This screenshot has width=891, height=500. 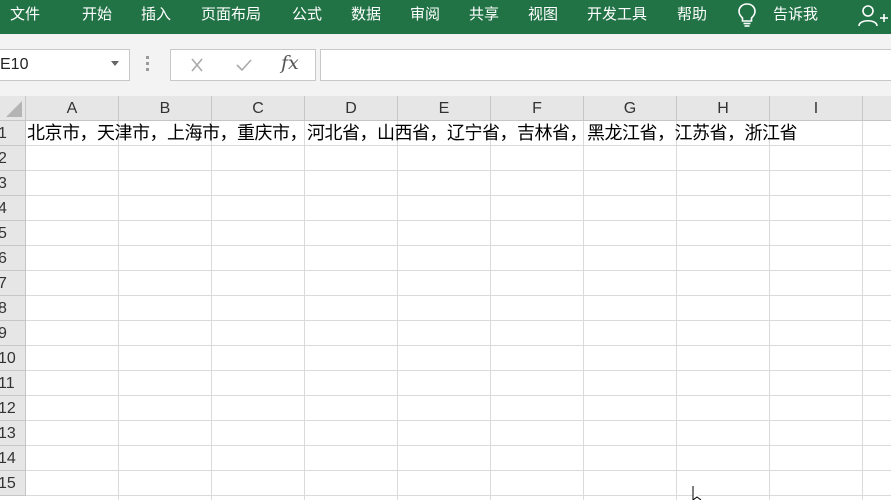 I want to click on column-header-c: C, so click(x=258, y=108).